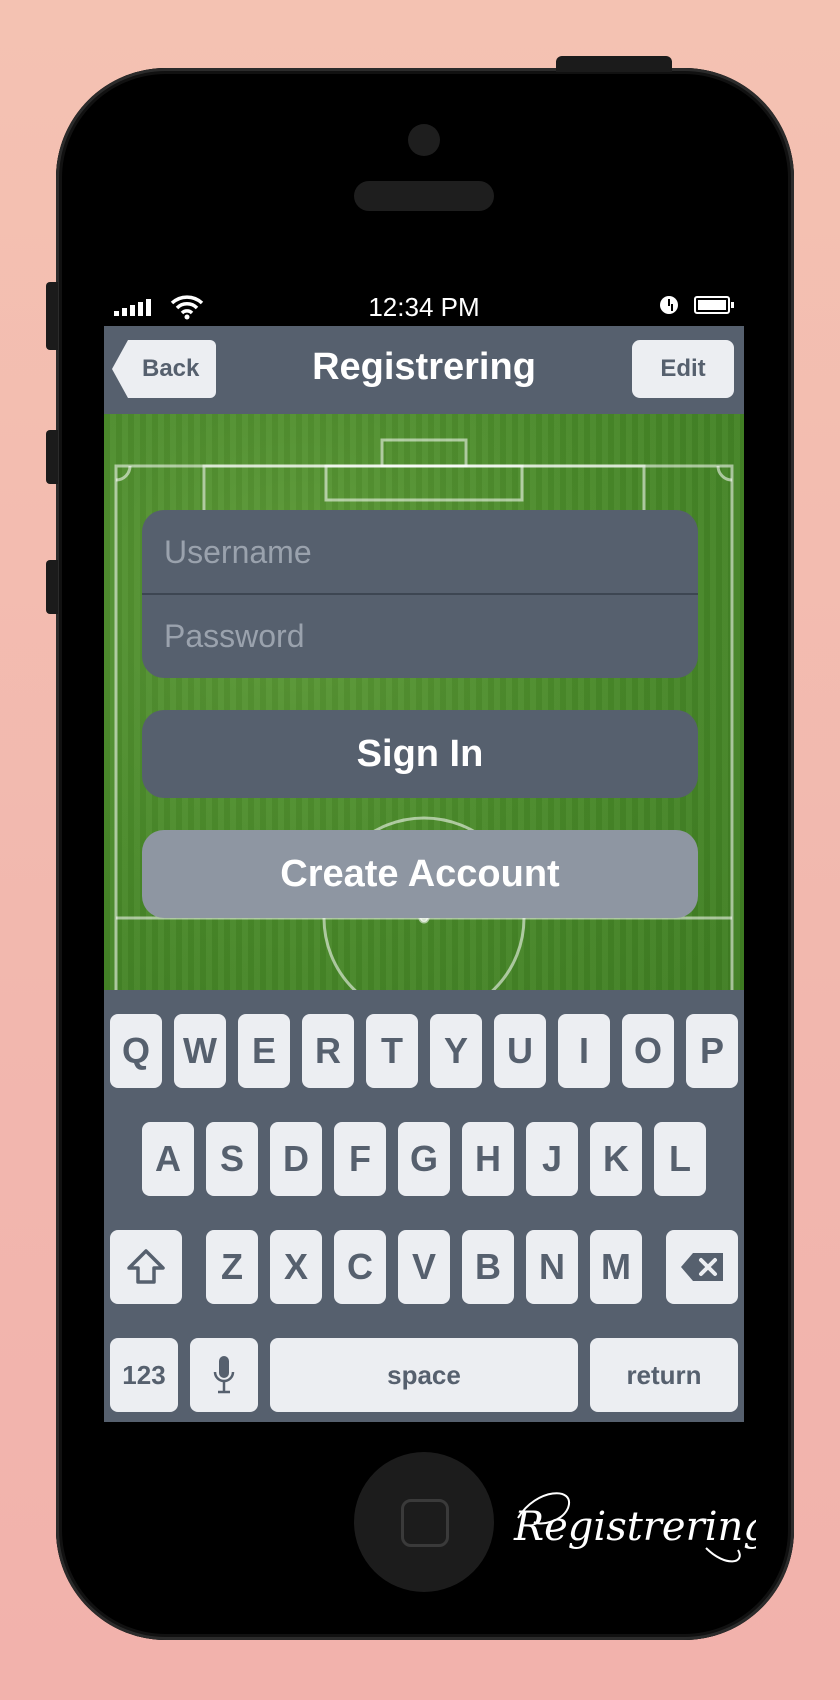  I want to click on key-t: T, so click(392, 1051).